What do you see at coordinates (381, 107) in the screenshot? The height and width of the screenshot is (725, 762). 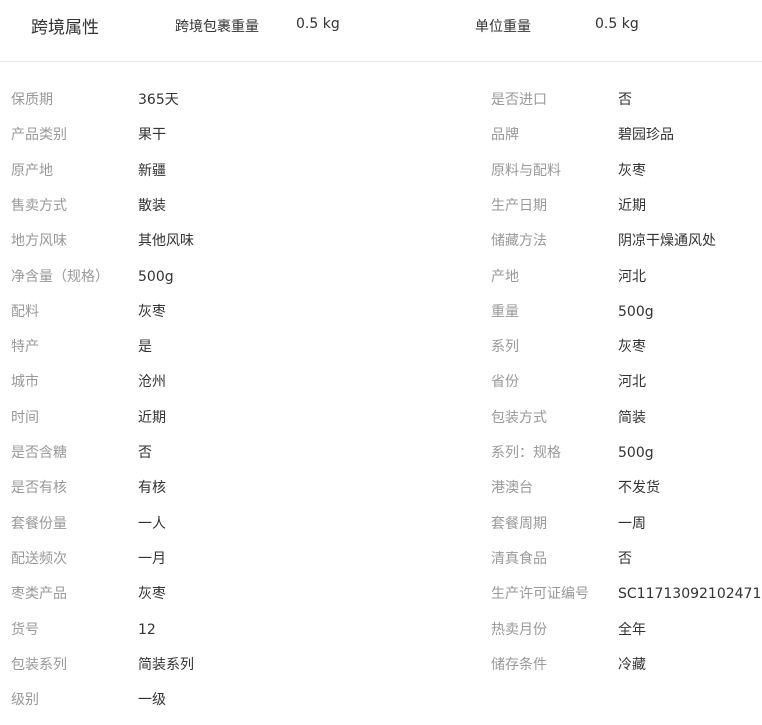 I see `attribute-row: 保质期 365天 是否进口 否` at bounding box center [381, 107].